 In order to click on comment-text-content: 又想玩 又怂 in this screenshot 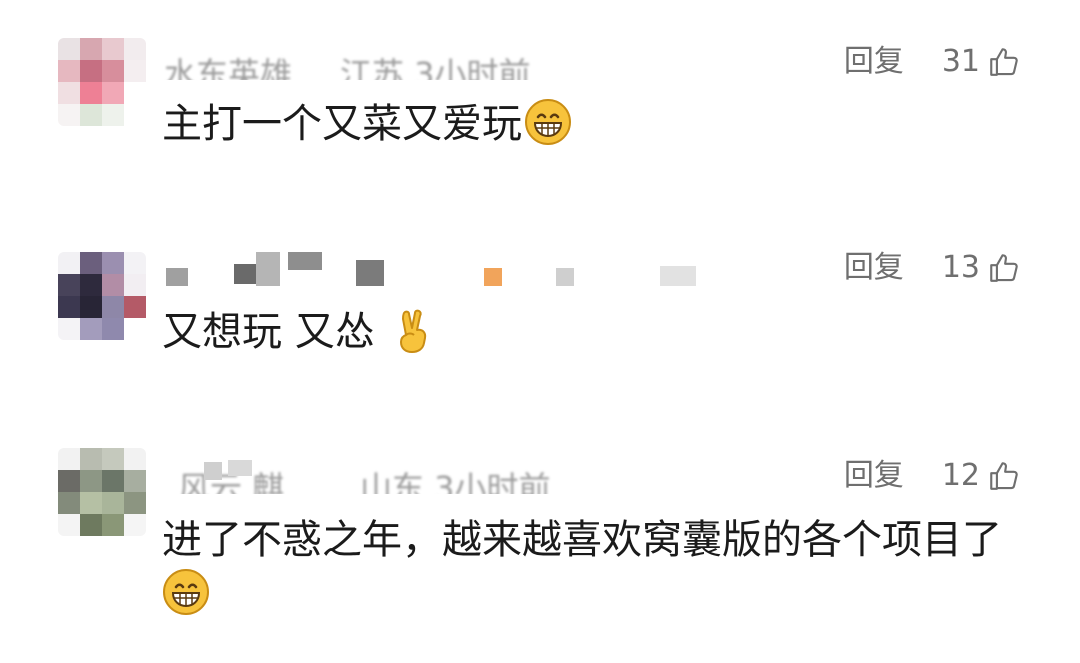, I will do `click(268, 332)`.